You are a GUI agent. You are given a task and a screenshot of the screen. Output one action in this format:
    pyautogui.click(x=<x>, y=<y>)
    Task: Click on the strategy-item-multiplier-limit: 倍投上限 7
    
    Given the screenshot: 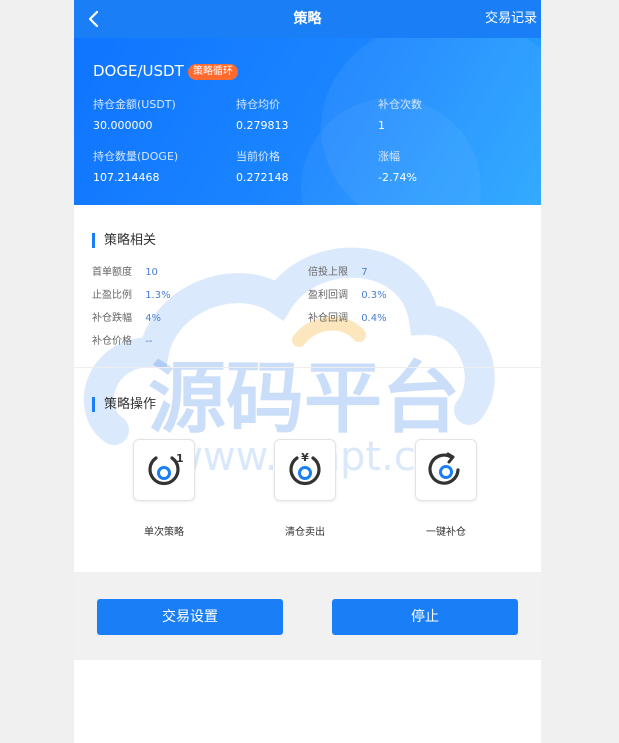 What is the action you would take?
    pyautogui.click(x=338, y=270)
    